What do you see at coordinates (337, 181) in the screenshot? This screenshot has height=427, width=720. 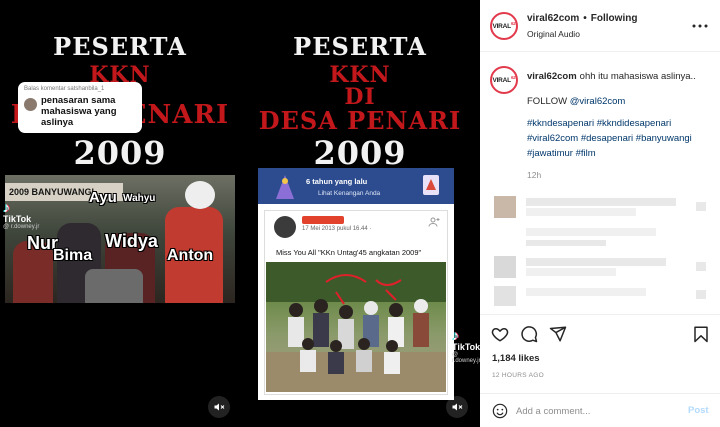 I see `memory-title: 6 tahun yang lalu` at bounding box center [337, 181].